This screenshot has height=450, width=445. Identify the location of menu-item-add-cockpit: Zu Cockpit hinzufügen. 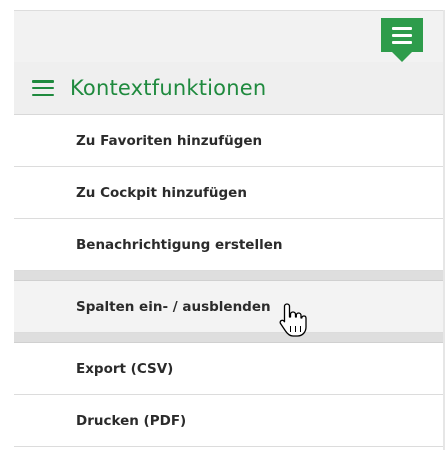
(229, 193).